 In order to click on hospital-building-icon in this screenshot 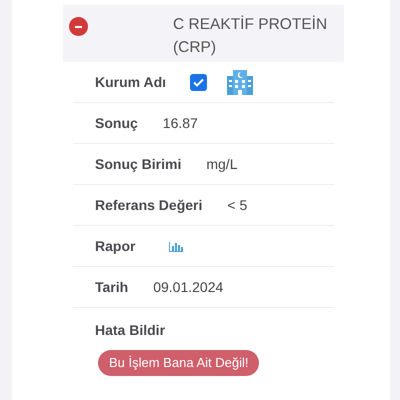, I will do `click(240, 82)`.